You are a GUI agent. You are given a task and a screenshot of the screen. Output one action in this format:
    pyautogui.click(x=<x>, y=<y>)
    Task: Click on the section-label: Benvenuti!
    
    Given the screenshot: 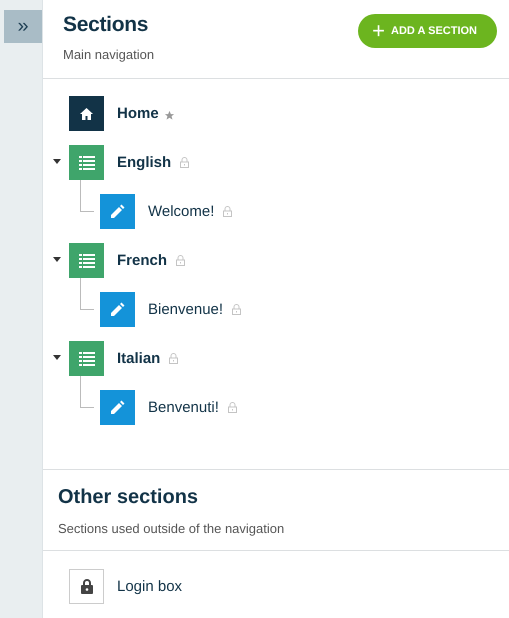 What is the action you would take?
    pyautogui.click(x=183, y=407)
    